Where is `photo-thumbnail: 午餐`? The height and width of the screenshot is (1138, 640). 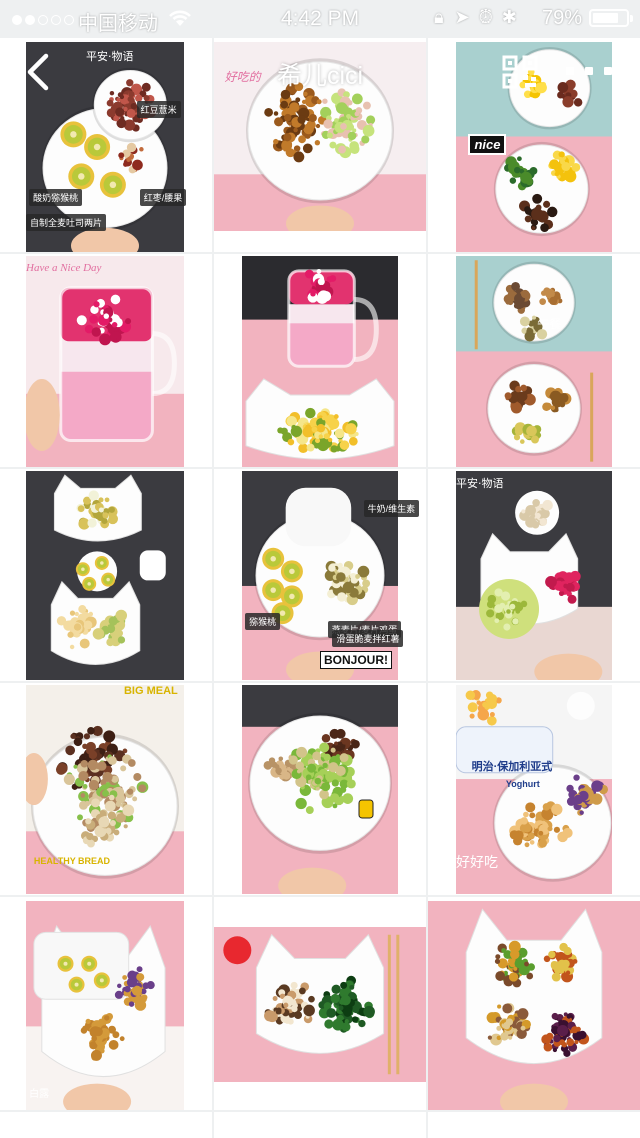
photo-thumbnail: 午餐 is located at coordinates (534, 360).